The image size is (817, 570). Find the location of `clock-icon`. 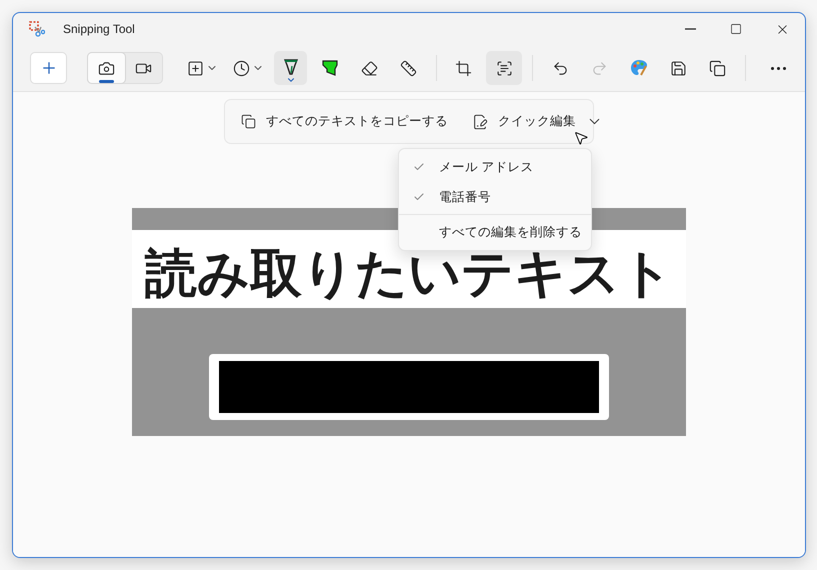

clock-icon is located at coordinates (241, 68).